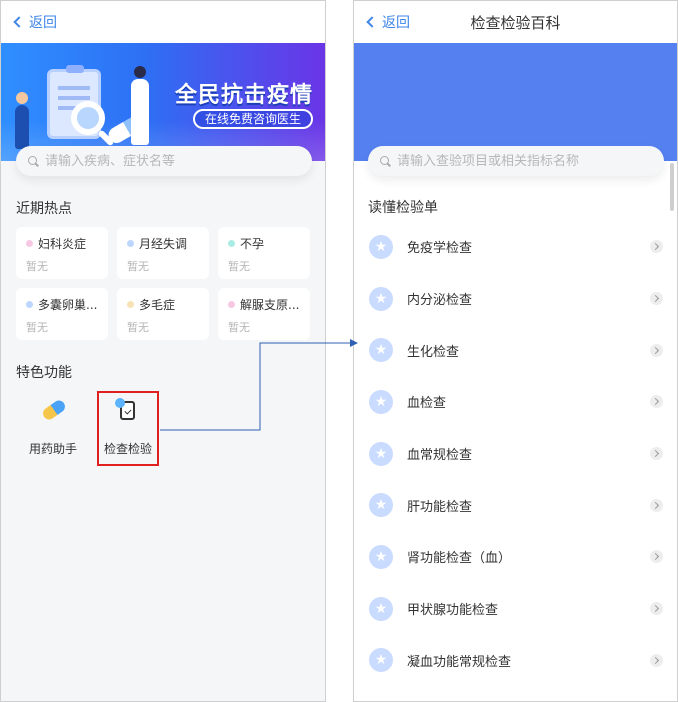 The height and width of the screenshot is (702, 678). What do you see at coordinates (440, 456) in the screenshot?
I see `list-item-label: 血常规检查` at bounding box center [440, 456].